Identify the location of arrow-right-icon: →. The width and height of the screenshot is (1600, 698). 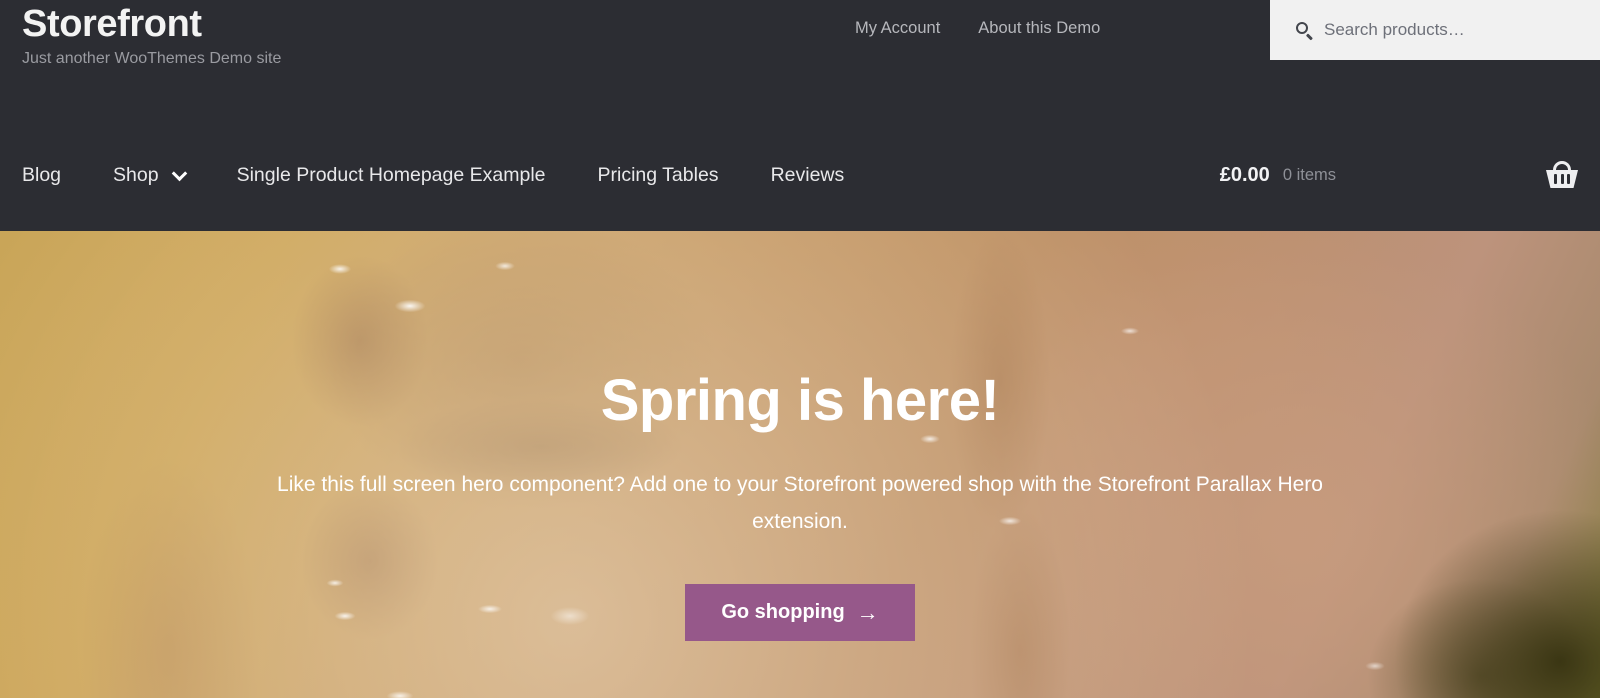
(867, 612).